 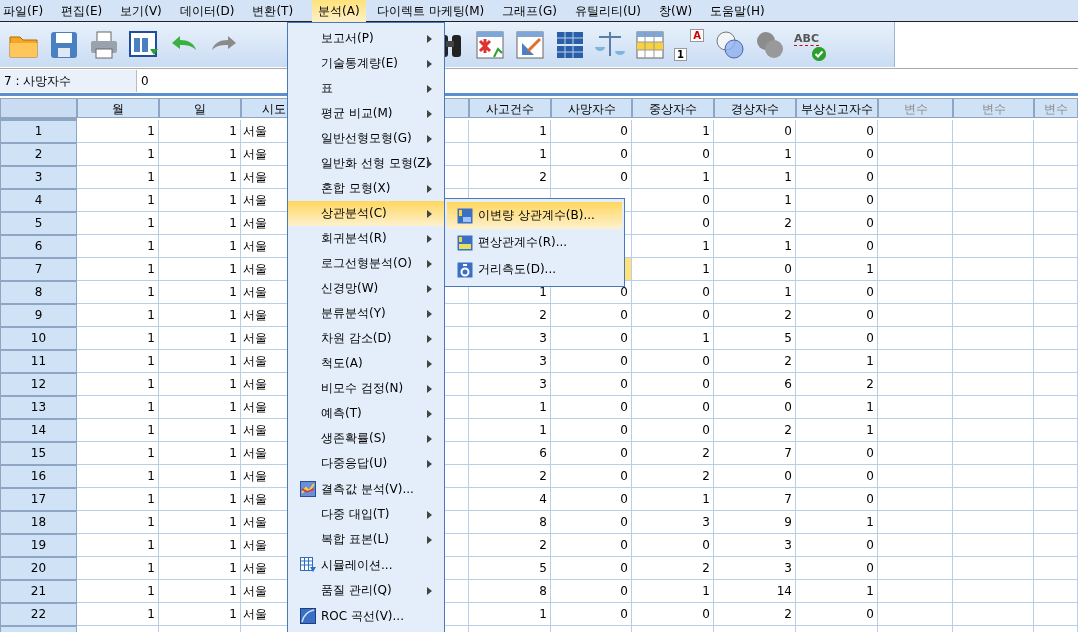 What do you see at coordinates (38, 154) in the screenshot?
I see `row-header: 2` at bounding box center [38, 154].